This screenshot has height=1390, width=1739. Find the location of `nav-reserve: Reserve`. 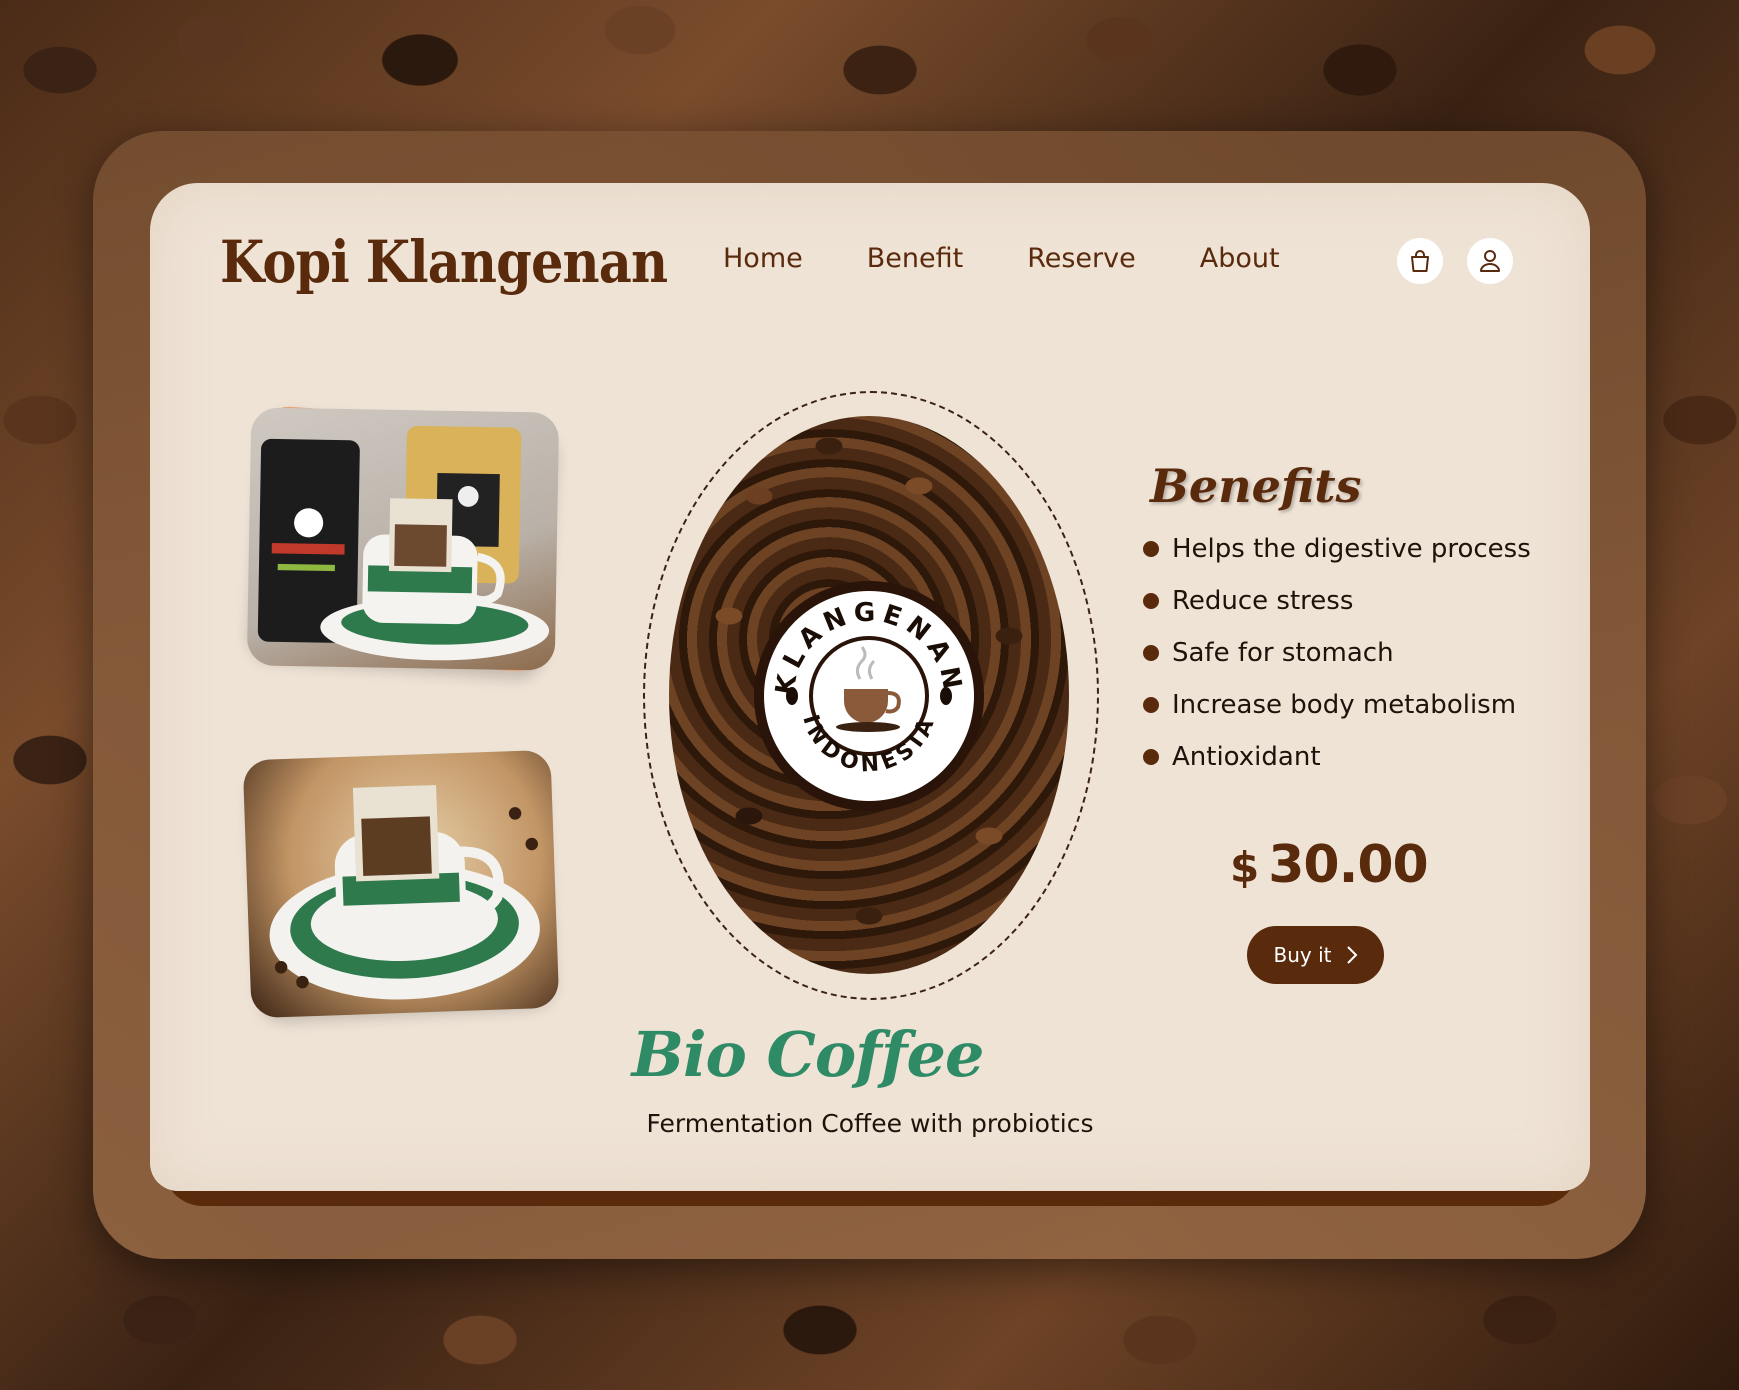

nav-reserve: Reserve is located at coordinates (1081, 258).